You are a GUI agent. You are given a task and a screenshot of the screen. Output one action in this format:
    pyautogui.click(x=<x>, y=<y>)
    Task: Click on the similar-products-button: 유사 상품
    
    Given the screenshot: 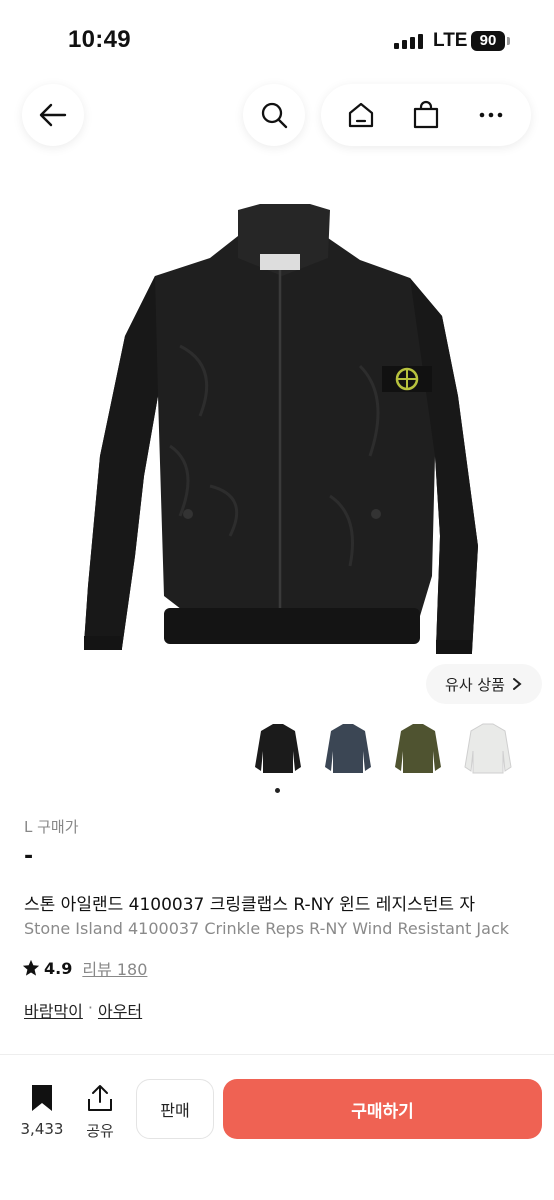 What is the action you would take?
    pyautogui.click(x=484, y=684)
    